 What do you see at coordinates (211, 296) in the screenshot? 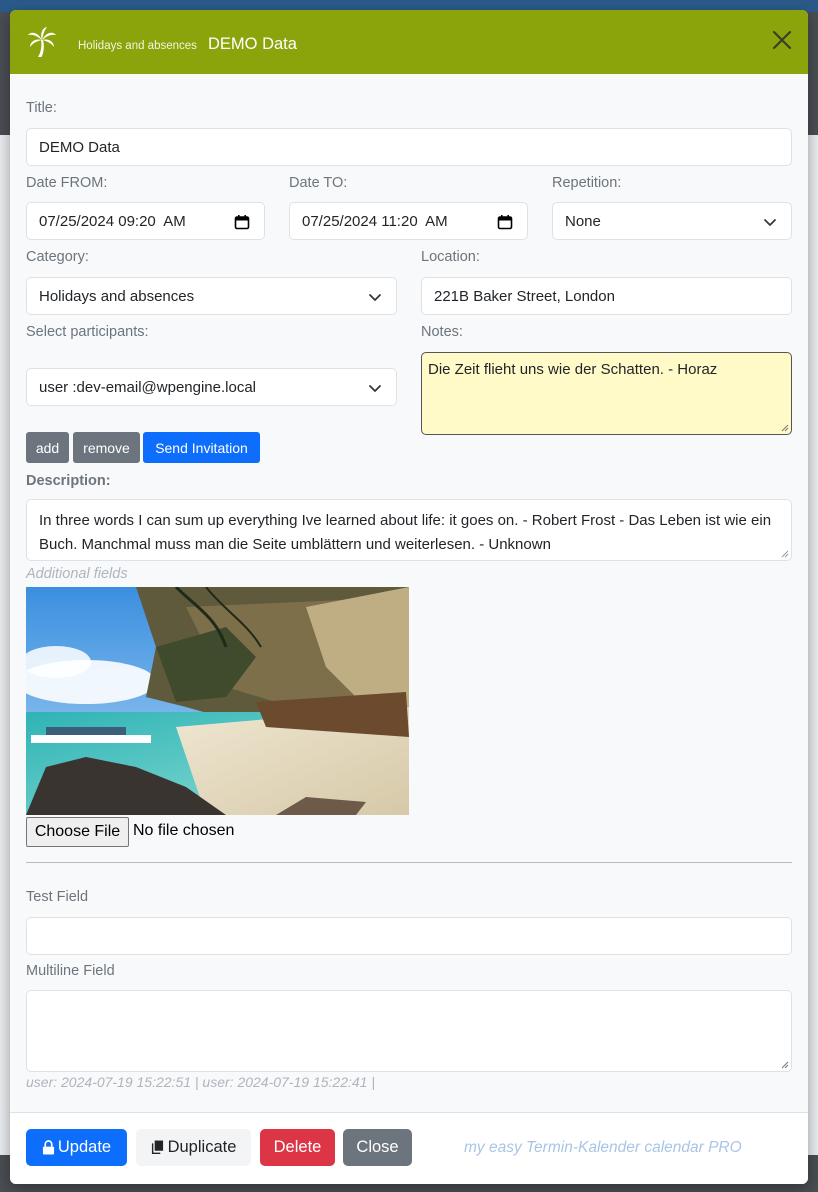
I see `category-select: Holidays and absences` at bounding box center [211, 296].